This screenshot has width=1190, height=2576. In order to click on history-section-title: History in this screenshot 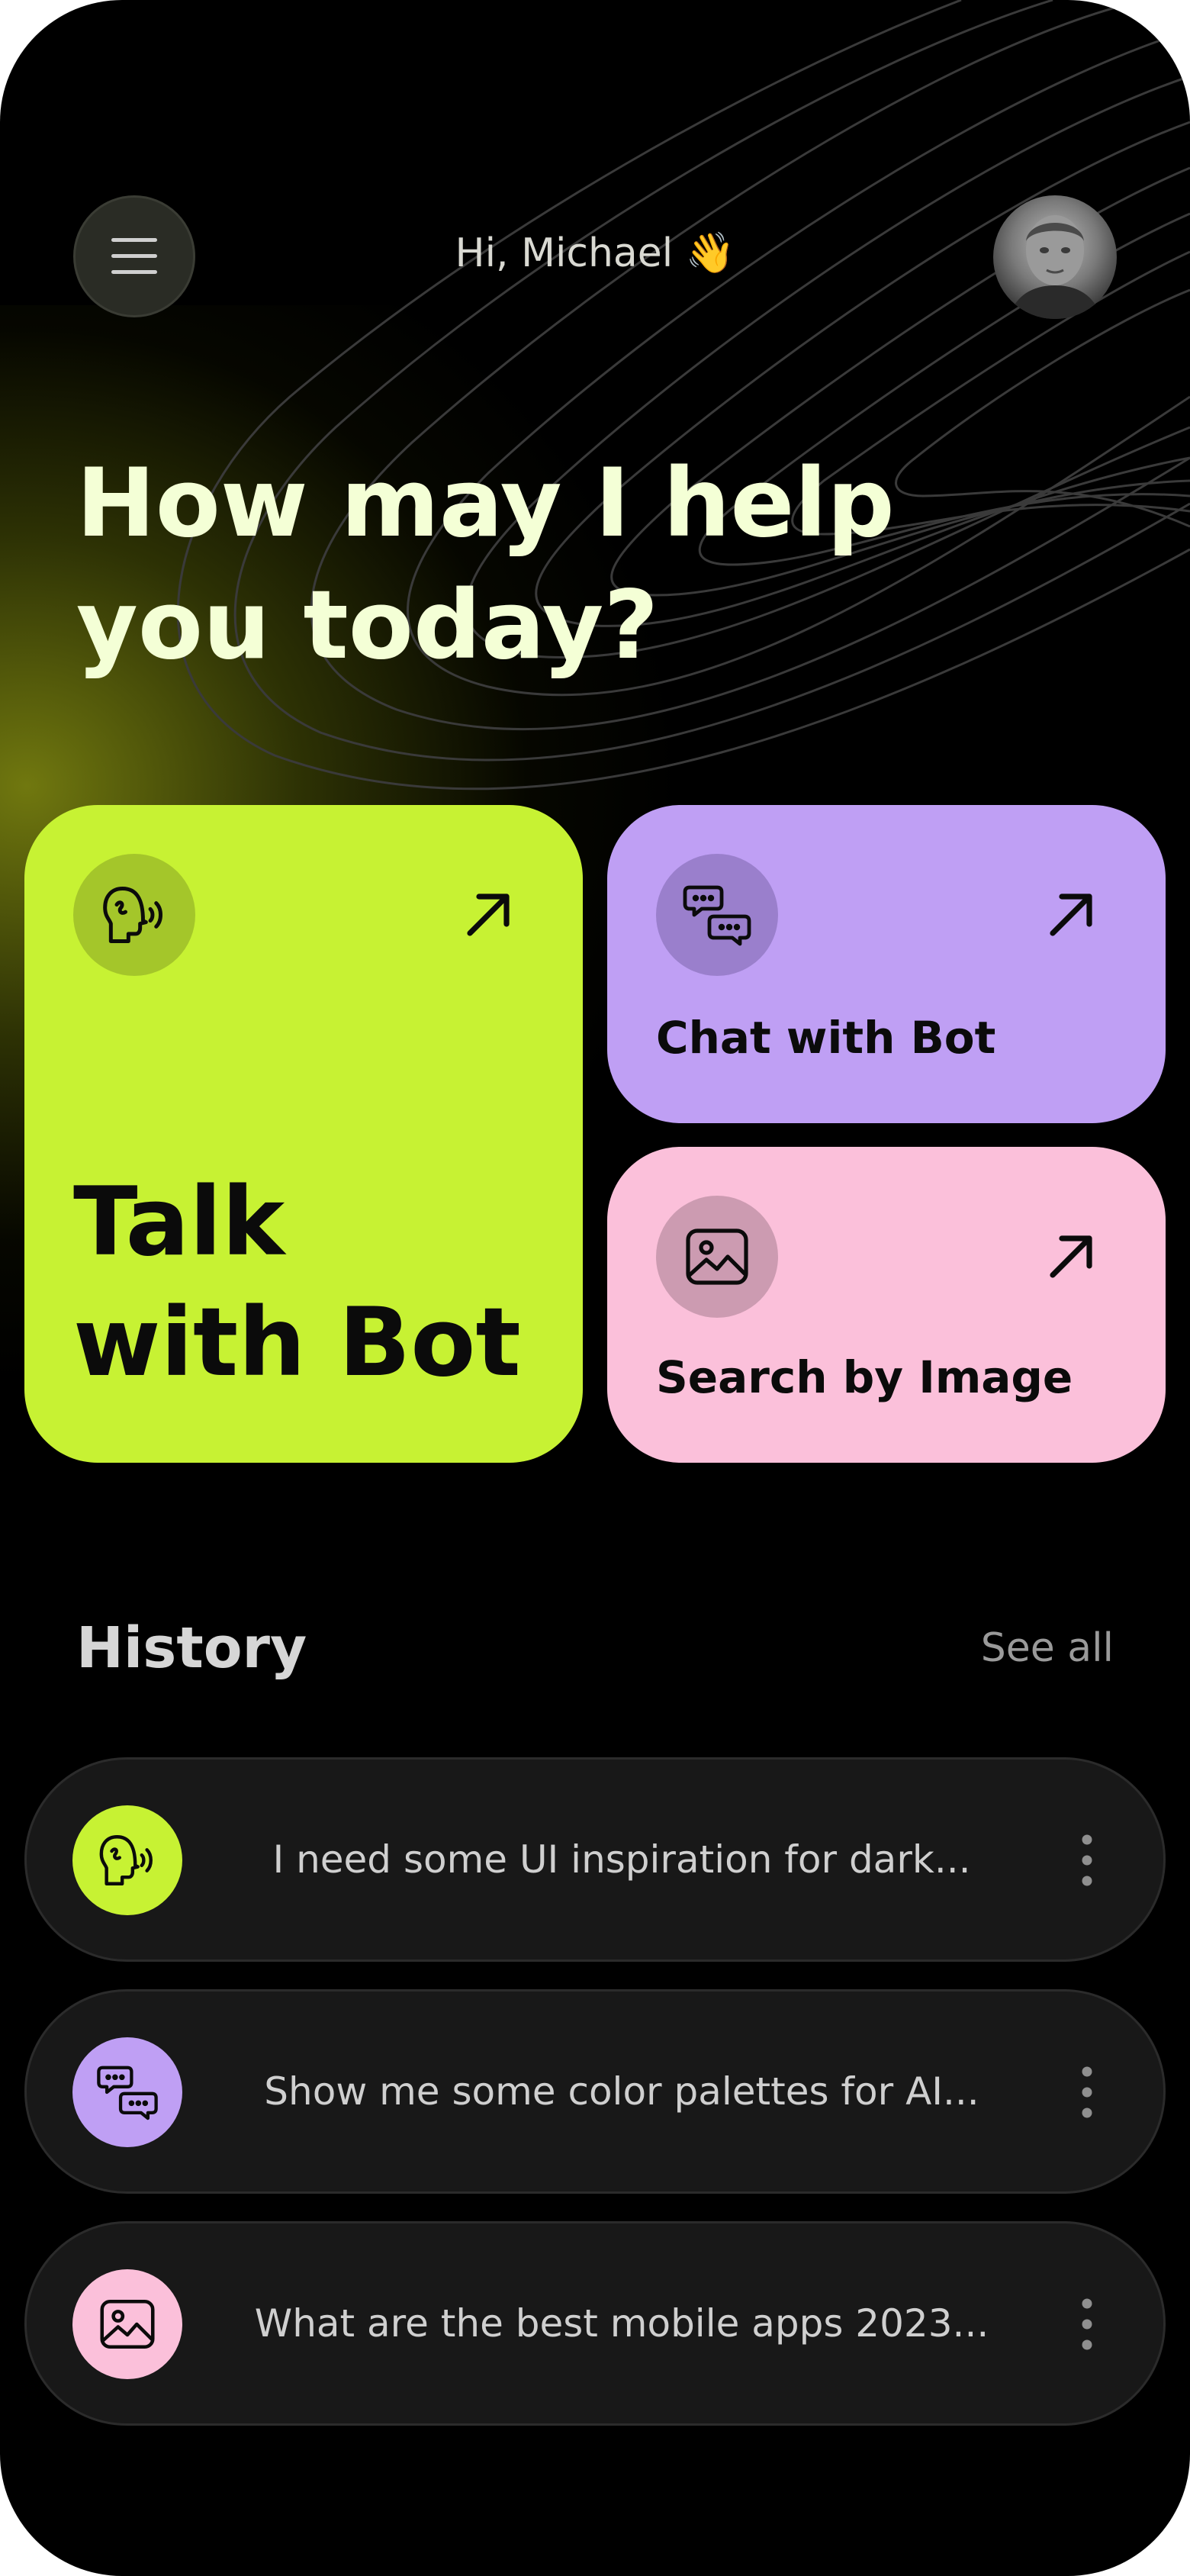, I will do `click(191, 1648)`.